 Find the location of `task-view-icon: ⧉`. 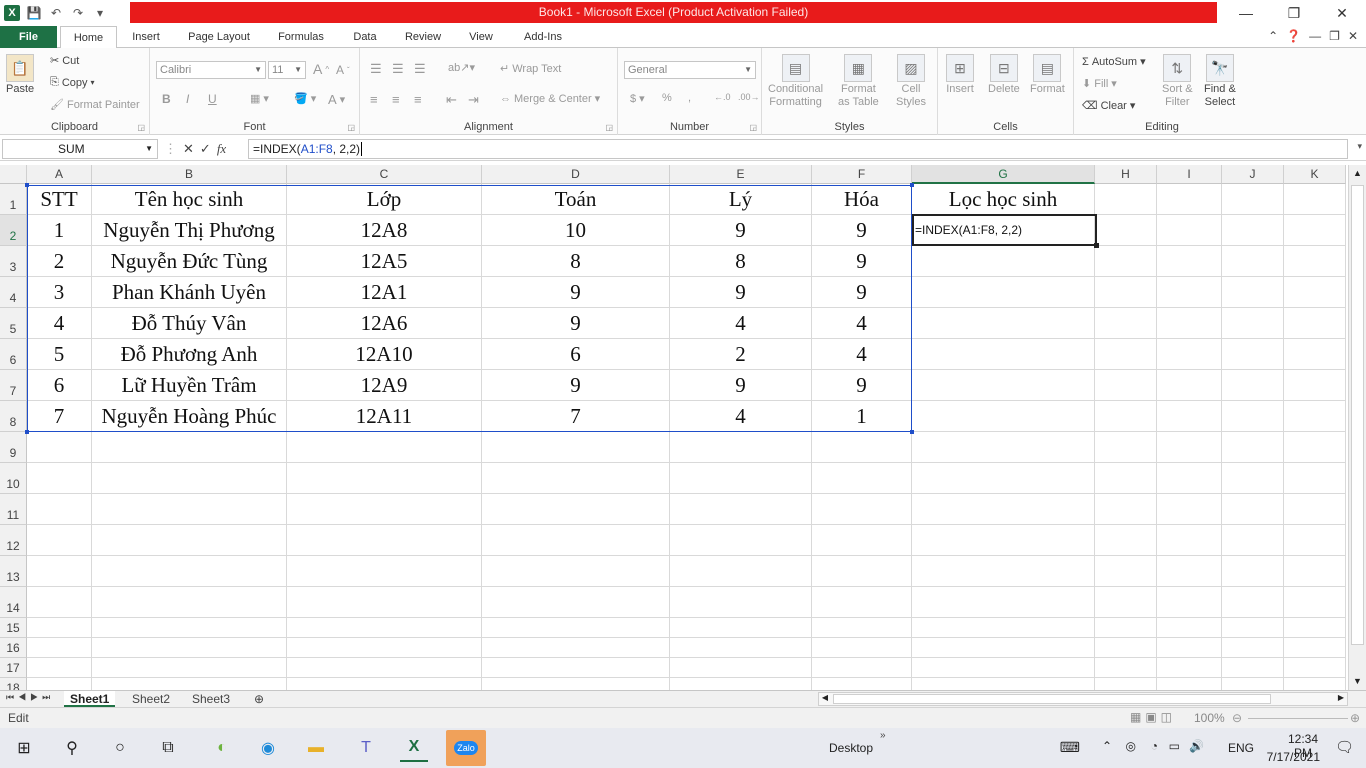

task-view-icon: ⧉ is located at coordinates (168, 748).